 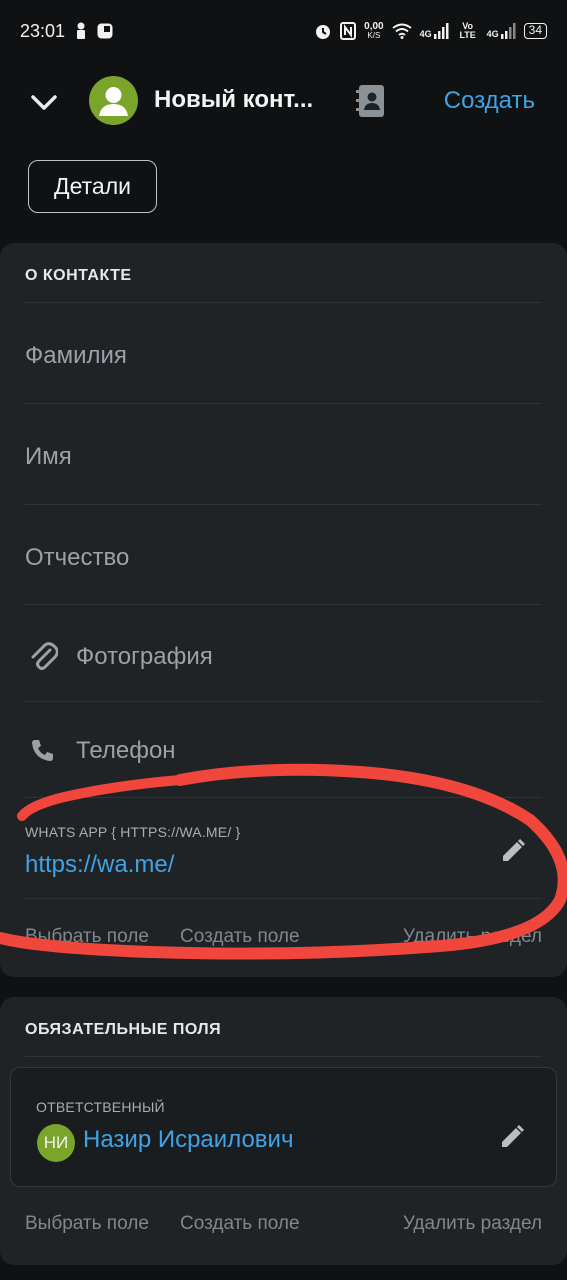 What do you see at coordinates (489, 101) in the screenshot?
I see `create-button: Создать` at bounding box center [489, 101].